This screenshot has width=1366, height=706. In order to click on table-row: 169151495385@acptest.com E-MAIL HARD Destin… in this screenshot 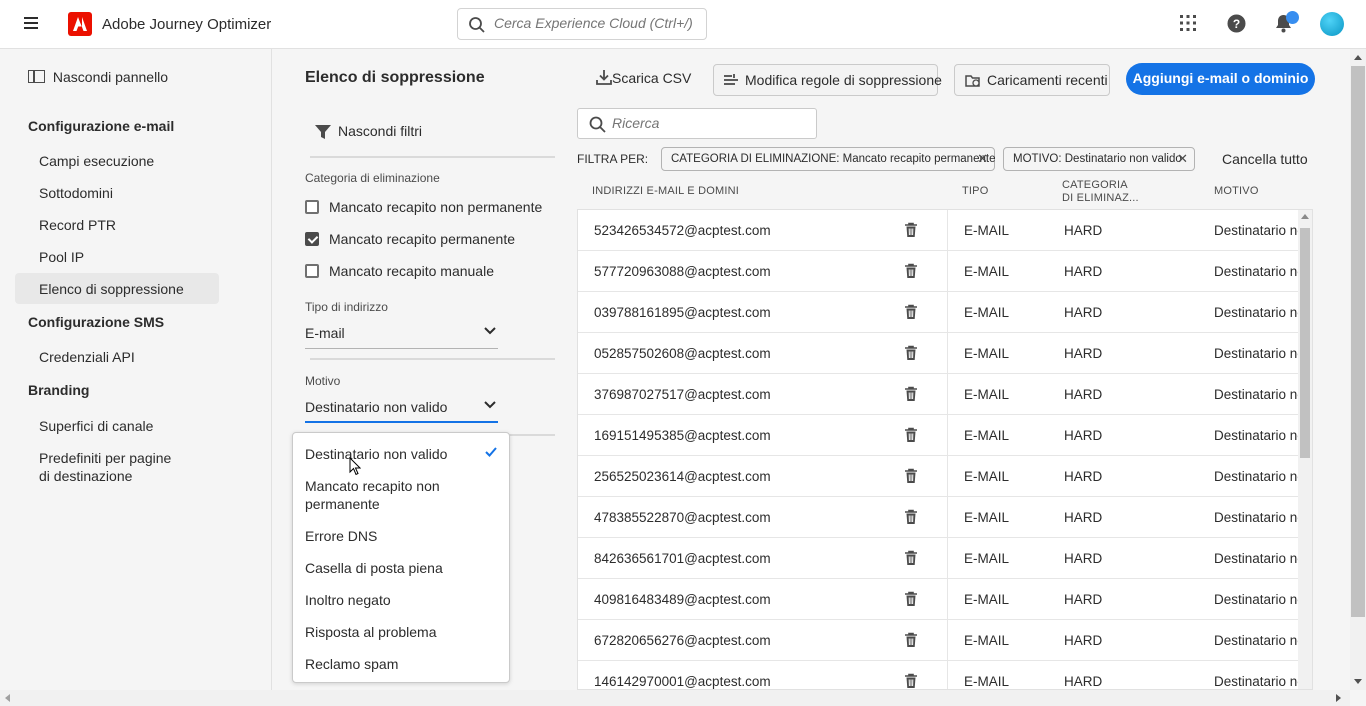, I will do `click(938, 435)`.